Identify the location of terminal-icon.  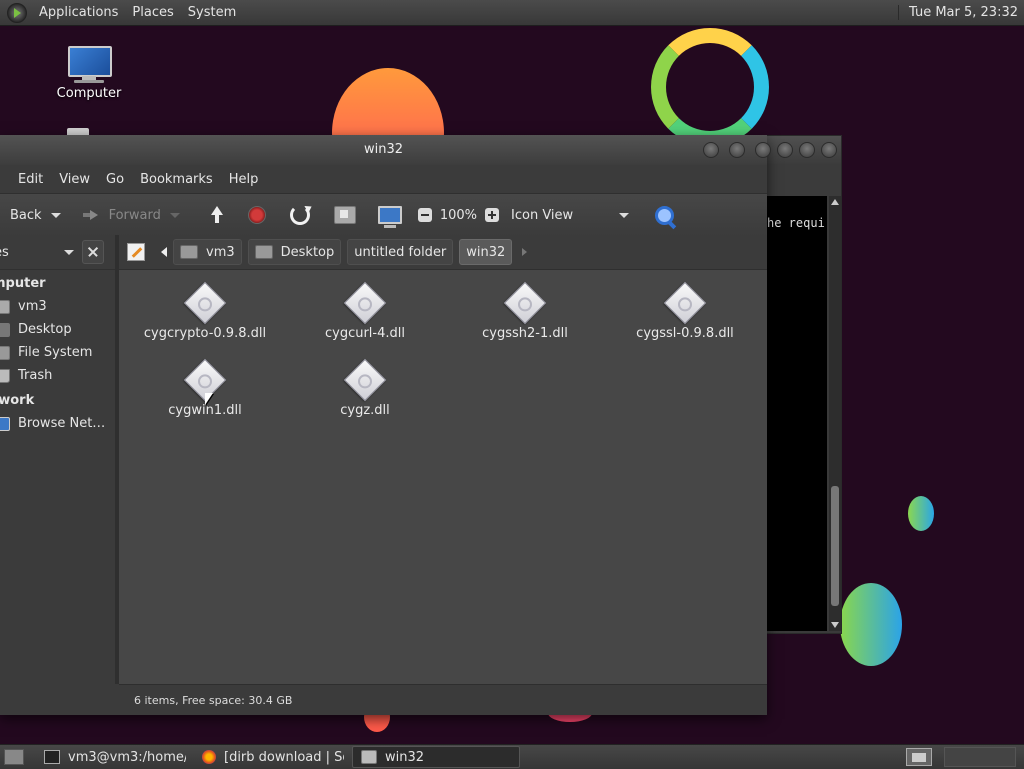
(52, 757).